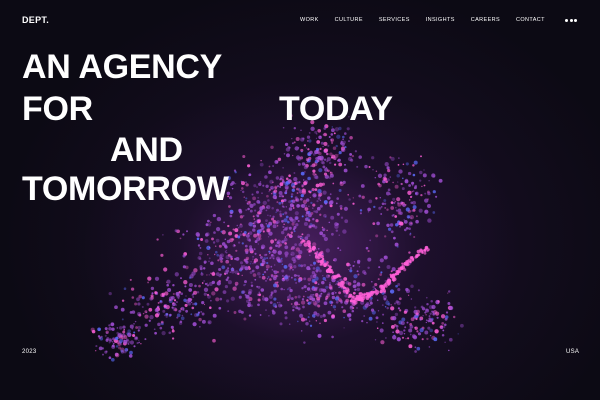 The height and width of the screenshot is (400, 600). Describe the element at coordinates (349, 20) in the screenshot. I see `nav-link-culture: CULTURE` at that location.